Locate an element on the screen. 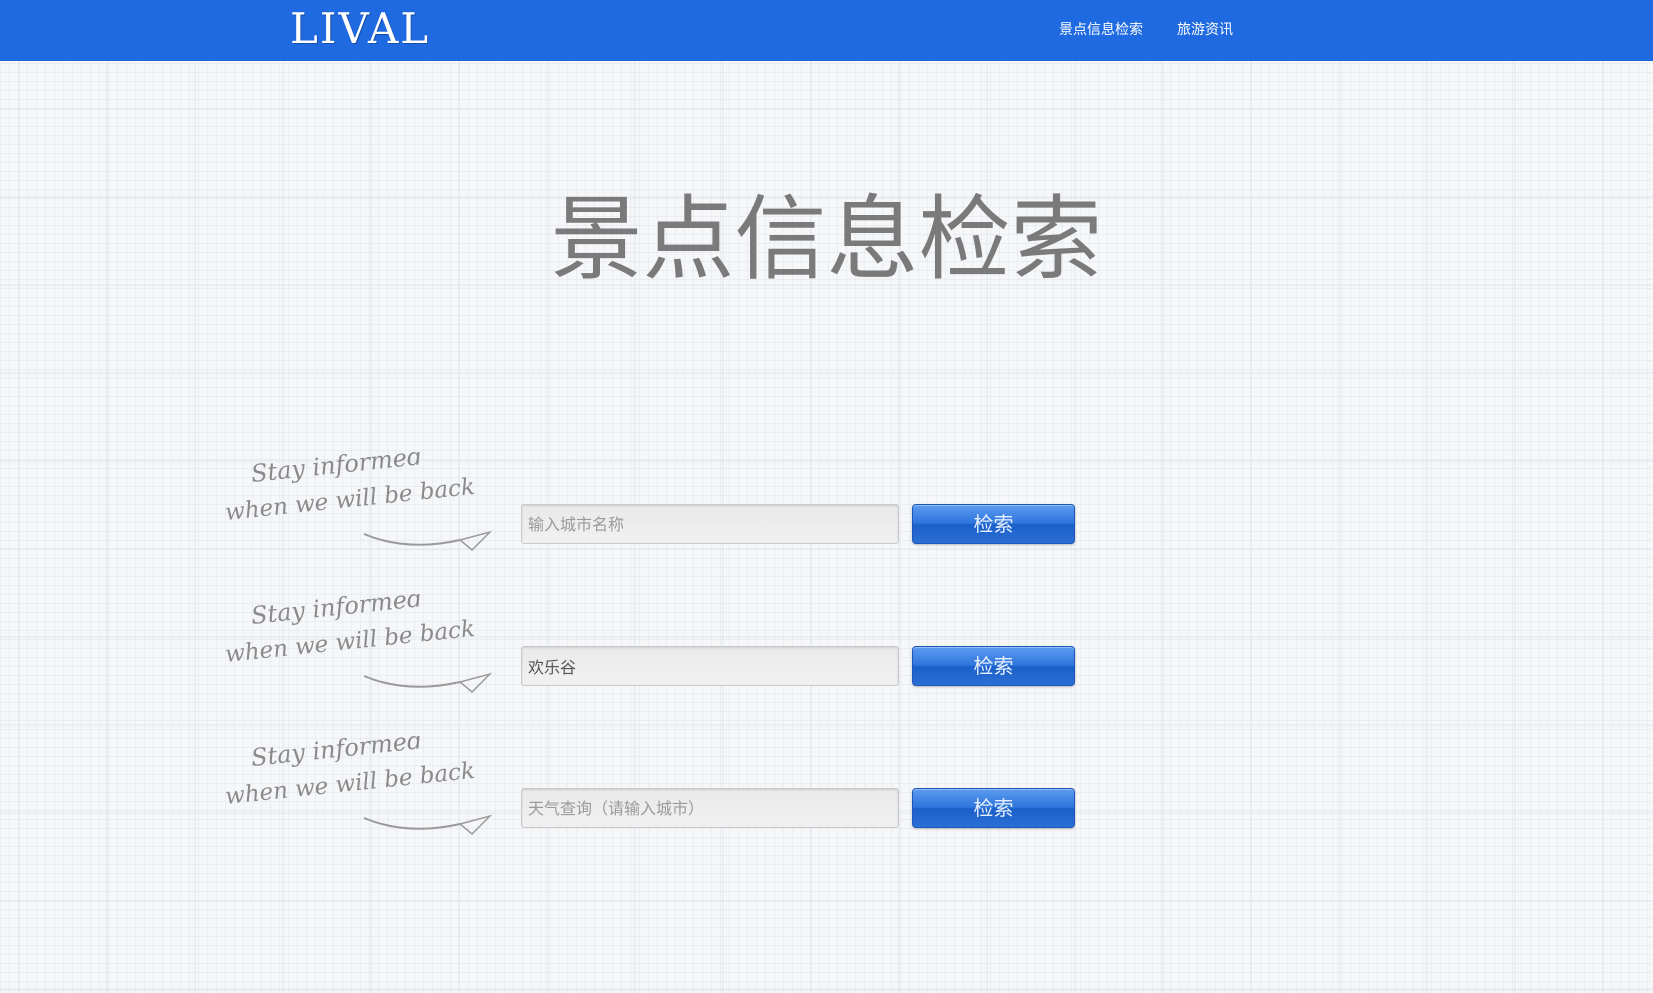  city-name-input is located at coordinates (710, 524).